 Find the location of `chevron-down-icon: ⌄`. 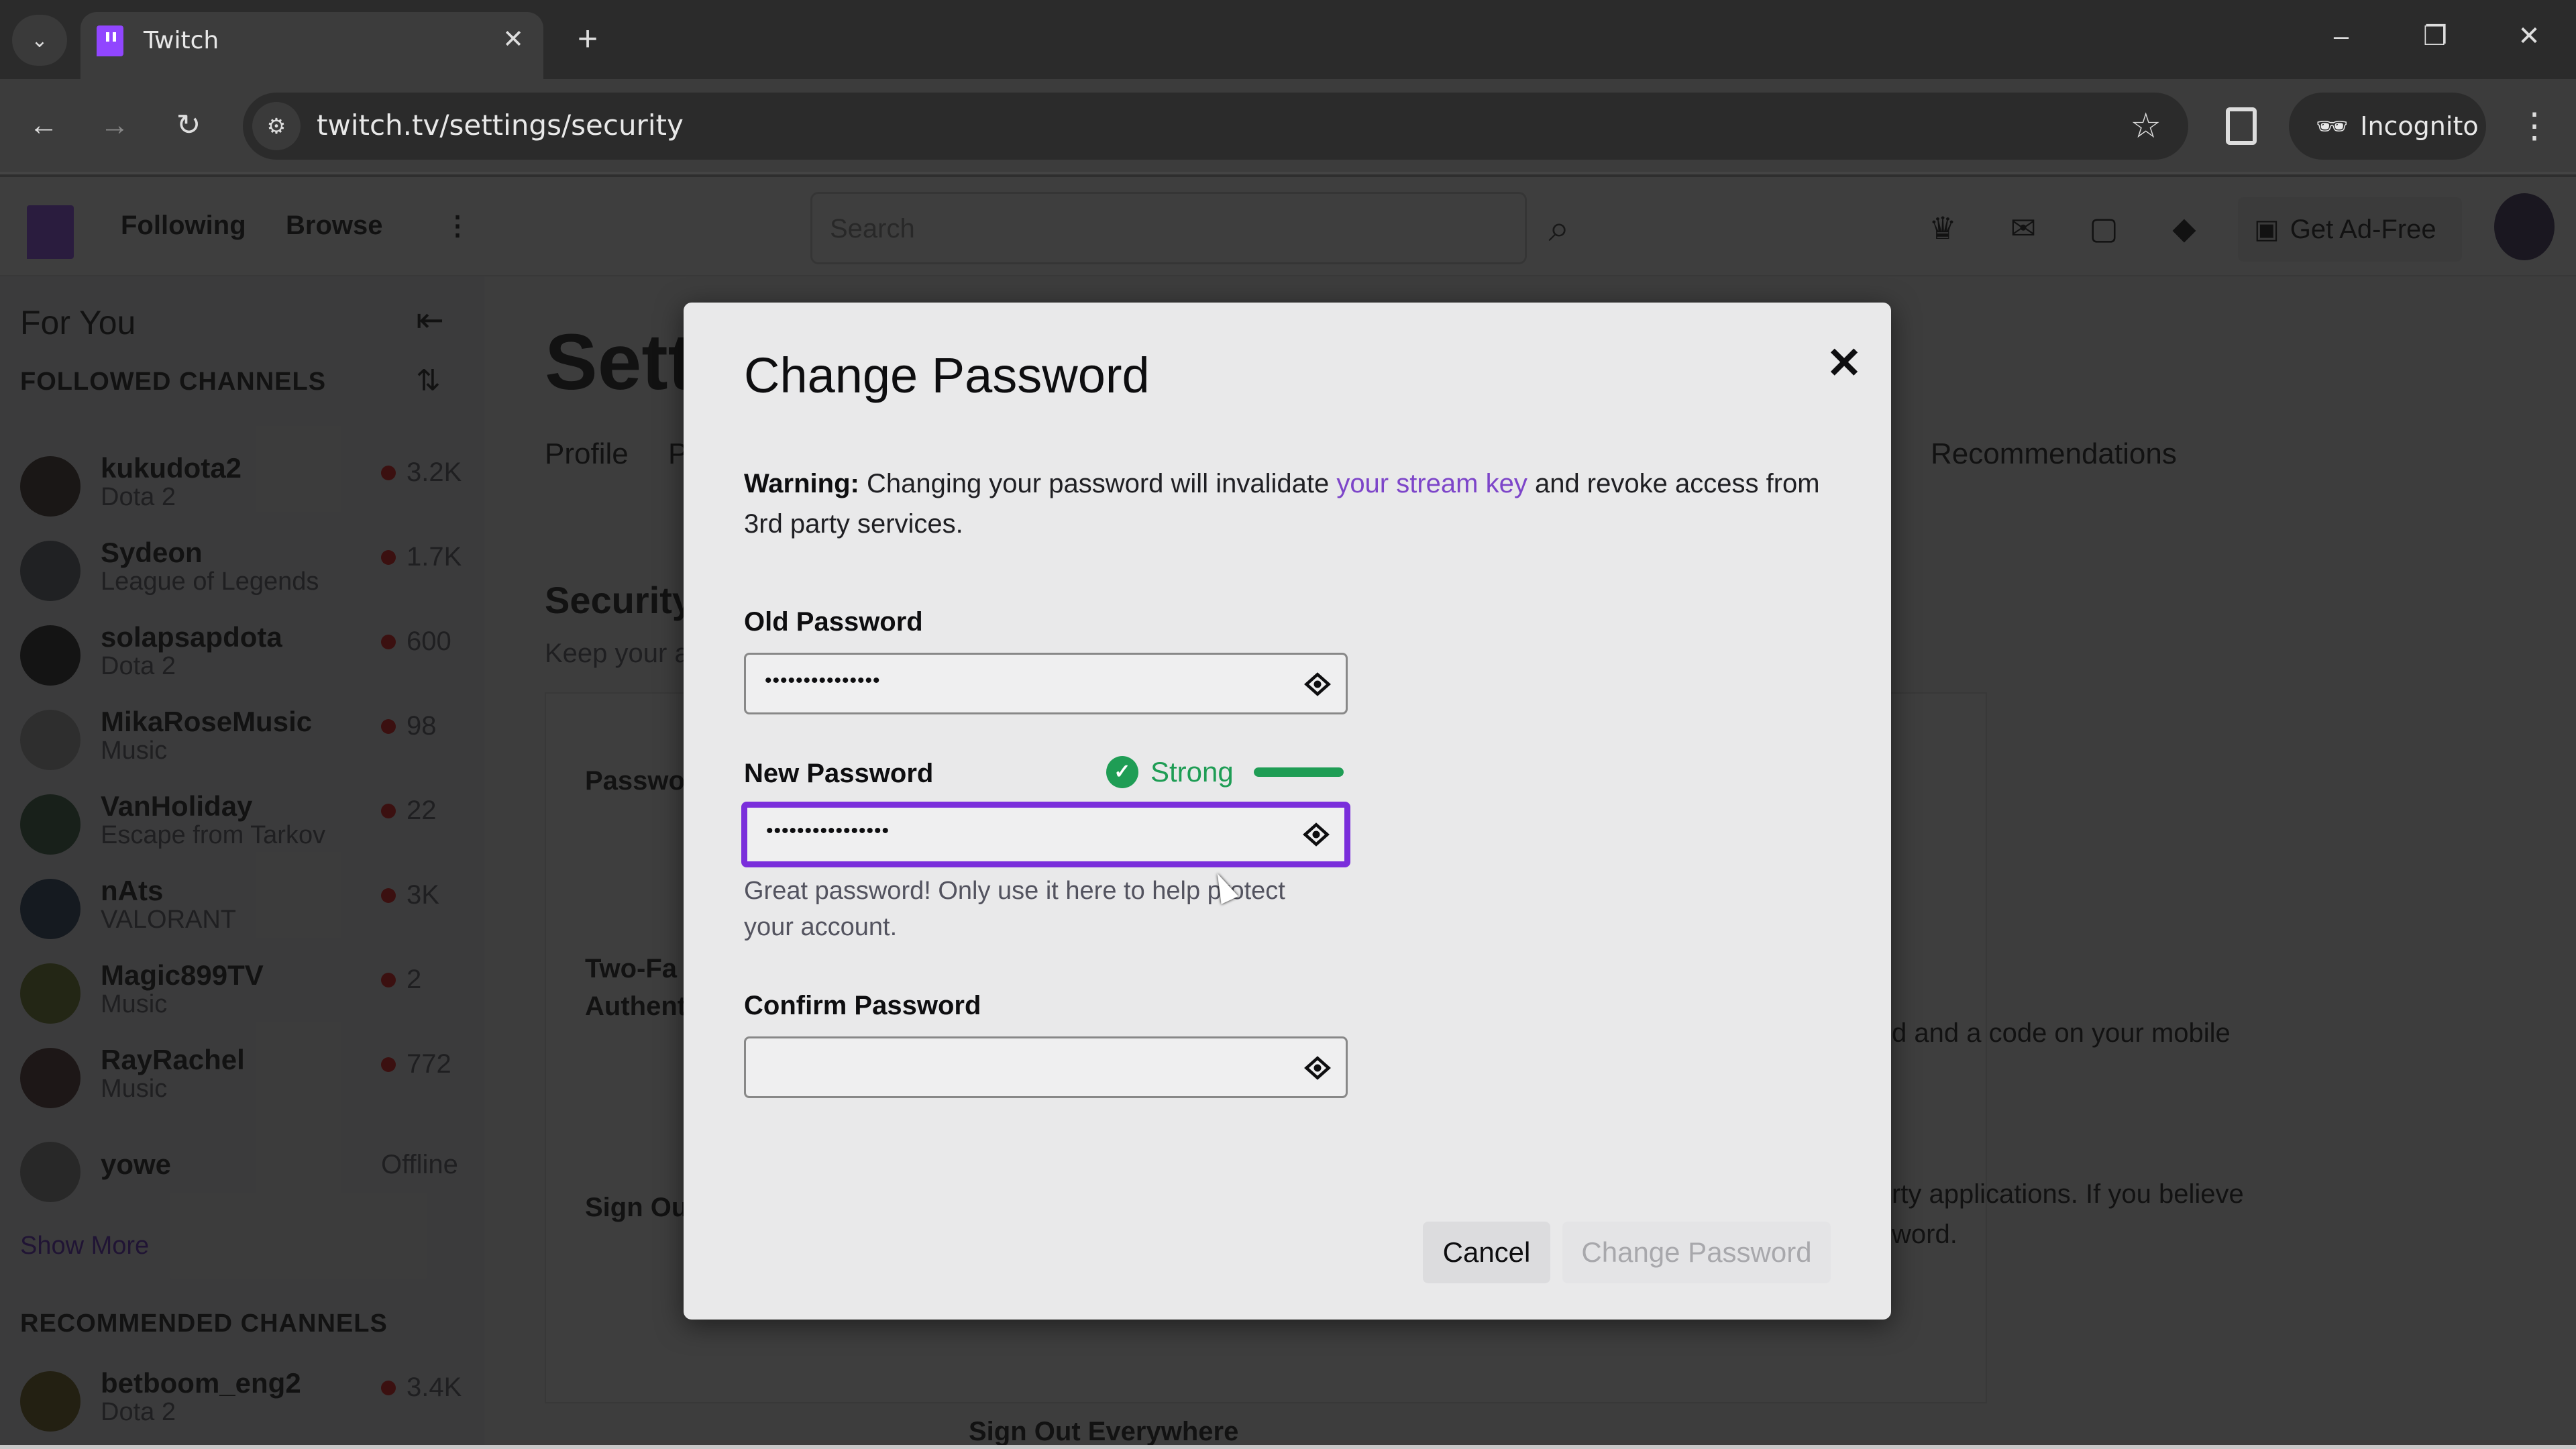

chevron-down-icon: ⌄ is located at coordinates (39, 40).